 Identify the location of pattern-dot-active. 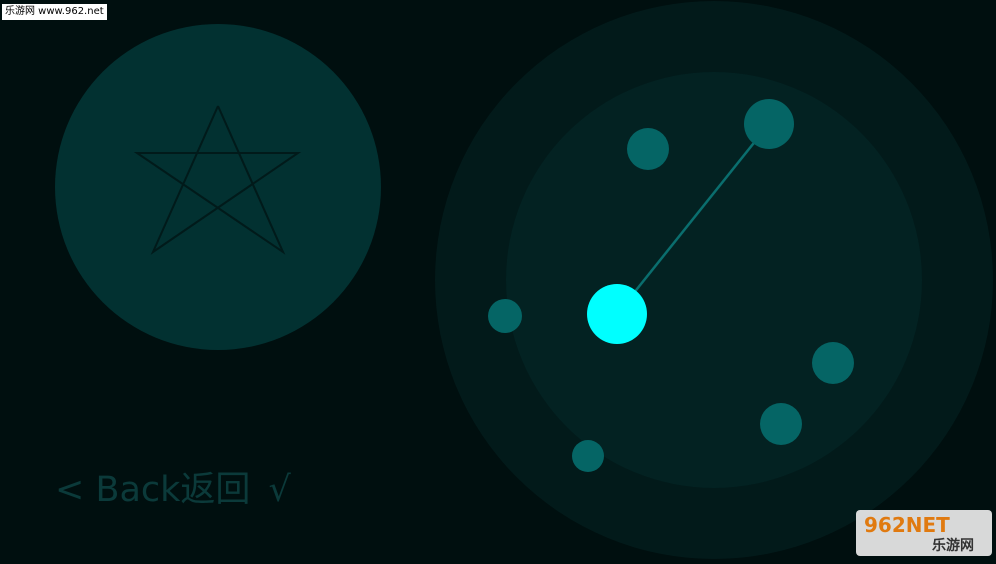
(617, 314).